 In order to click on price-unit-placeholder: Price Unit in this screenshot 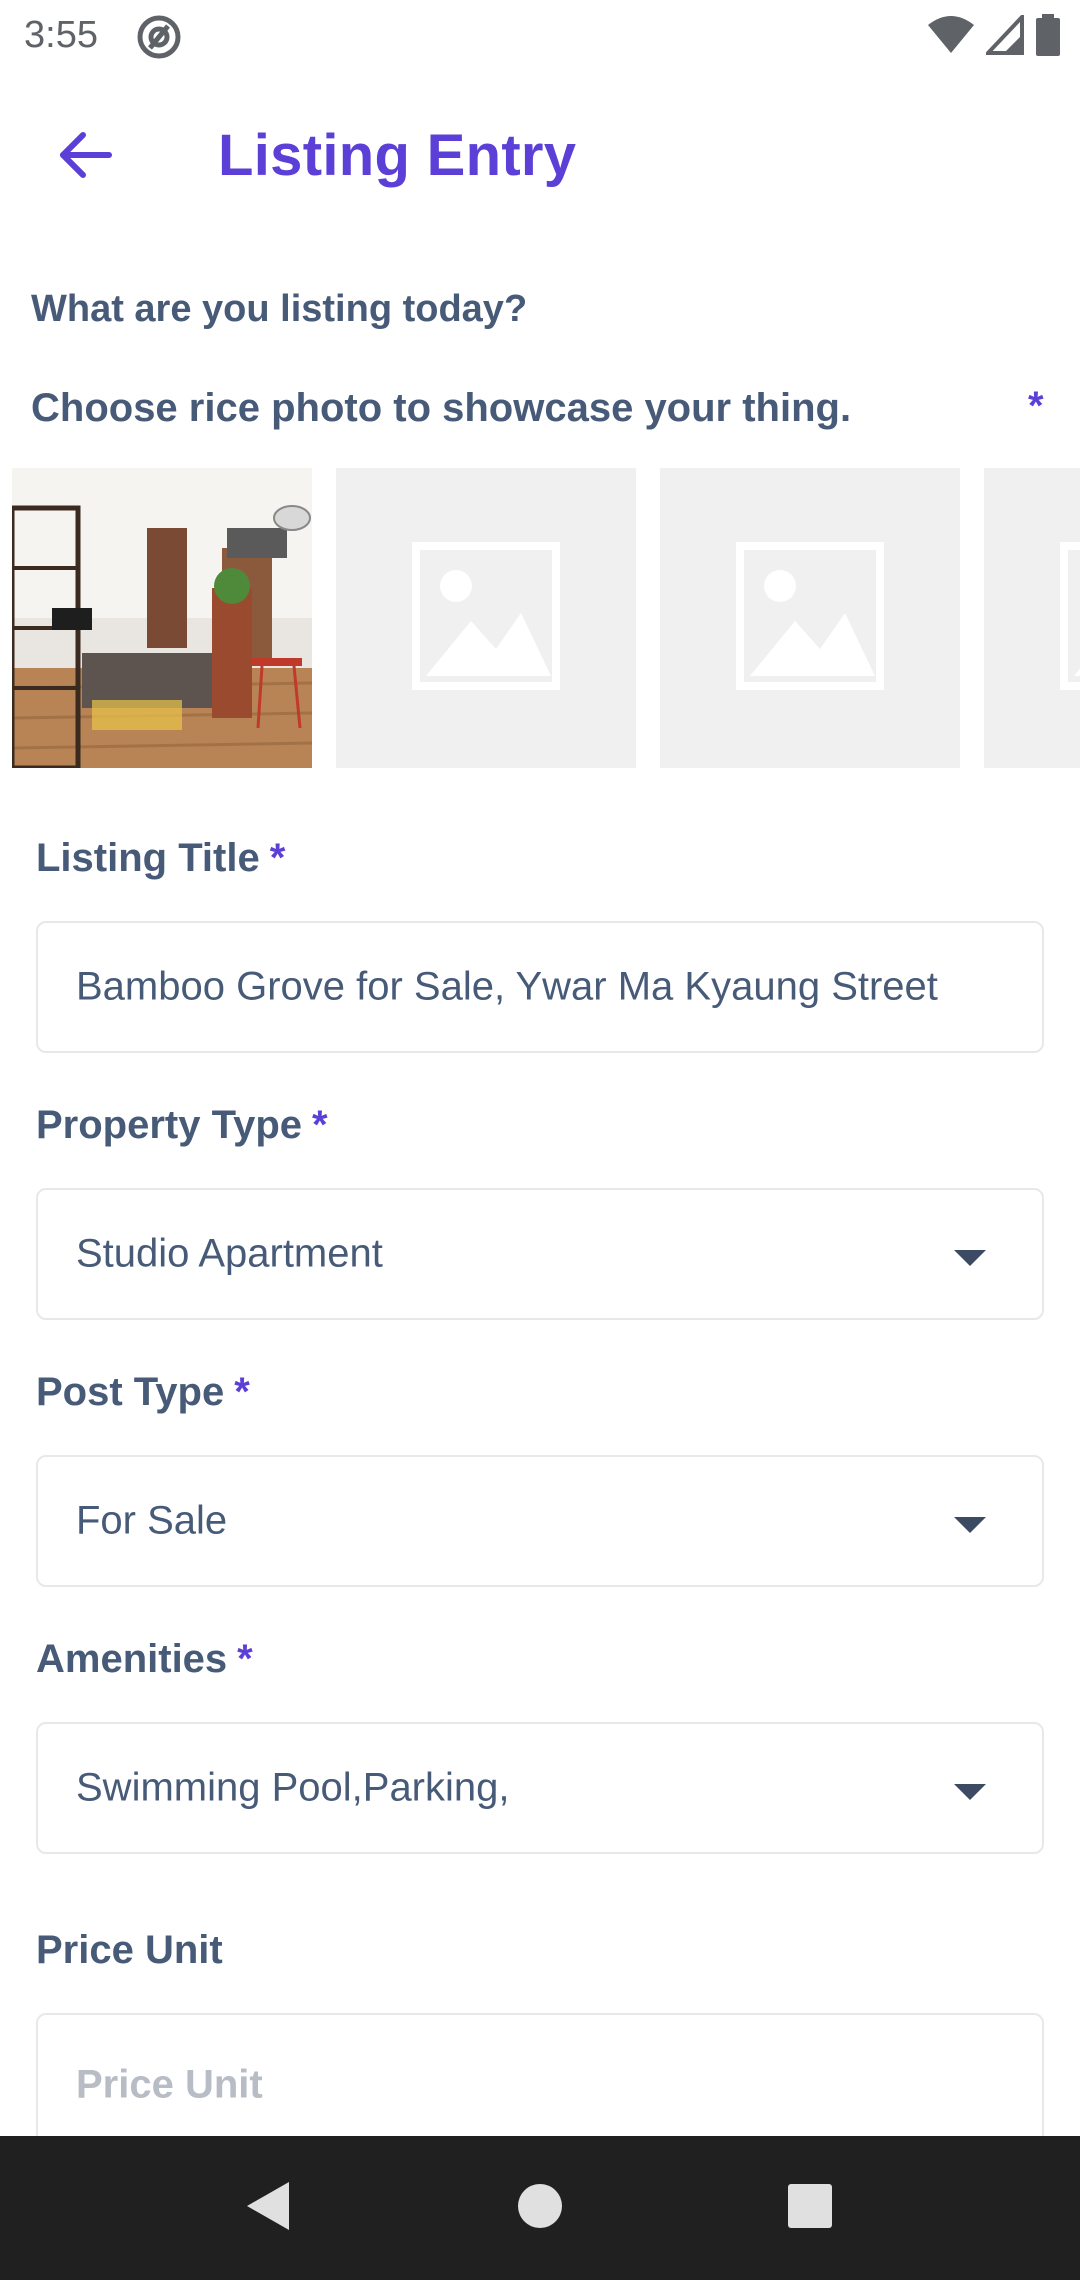, I will do `click(169, 2084)`.